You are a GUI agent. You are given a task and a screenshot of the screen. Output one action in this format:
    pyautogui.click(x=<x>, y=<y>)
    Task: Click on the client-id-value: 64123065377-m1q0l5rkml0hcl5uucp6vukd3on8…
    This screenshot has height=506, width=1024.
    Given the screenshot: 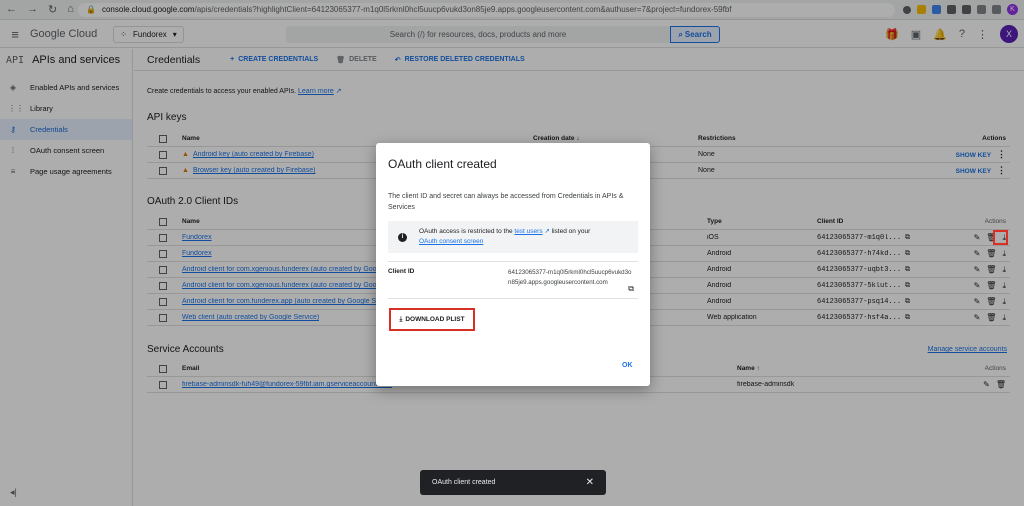 What is the action you would take?
    pyautogui.click(x=570, y=277)
    